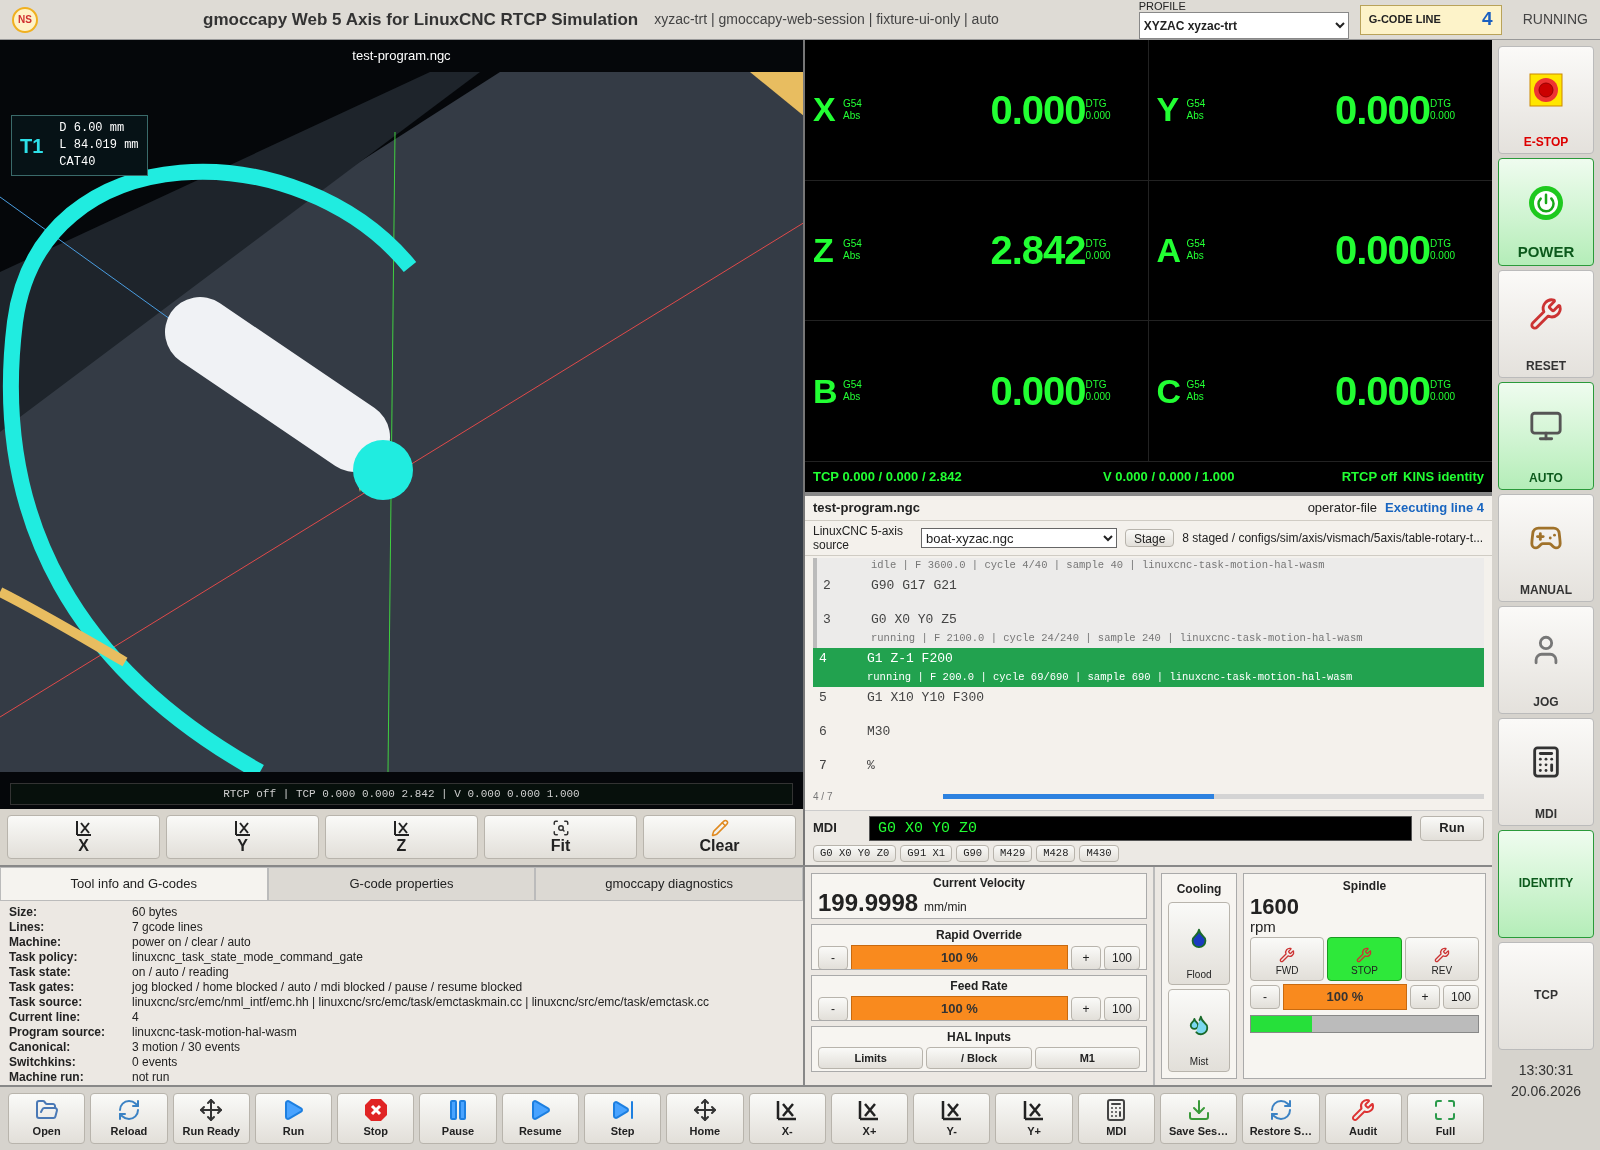 The height and width of the screenshot is (1150, 1600). Describe the element at coordinates (1363, 1118) in the screenshot. I see `toolbar-button: Audit` at that location.